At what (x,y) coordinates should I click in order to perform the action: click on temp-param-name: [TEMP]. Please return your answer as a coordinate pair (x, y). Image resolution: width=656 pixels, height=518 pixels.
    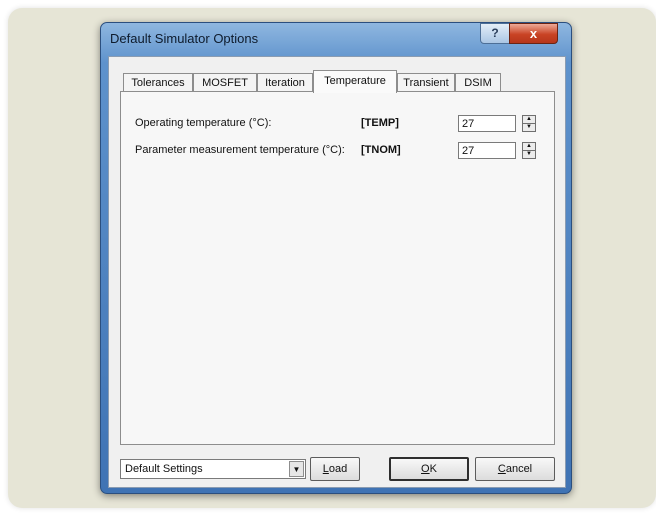
    Looking at the image, I should click on (380, 123).